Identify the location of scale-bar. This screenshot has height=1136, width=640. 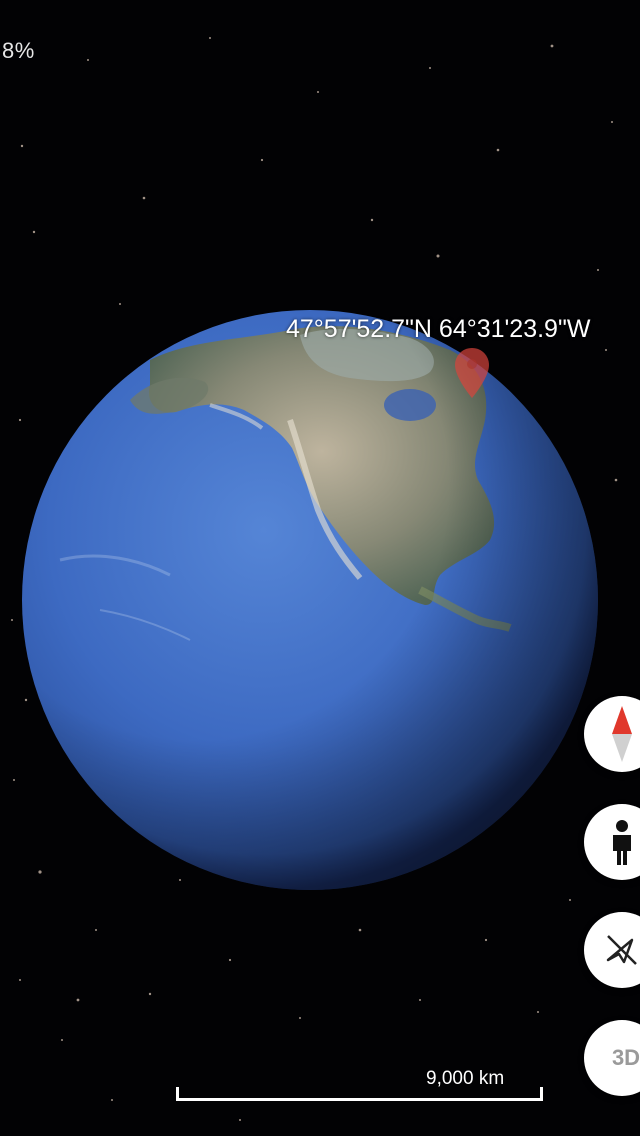
(359, 1094).